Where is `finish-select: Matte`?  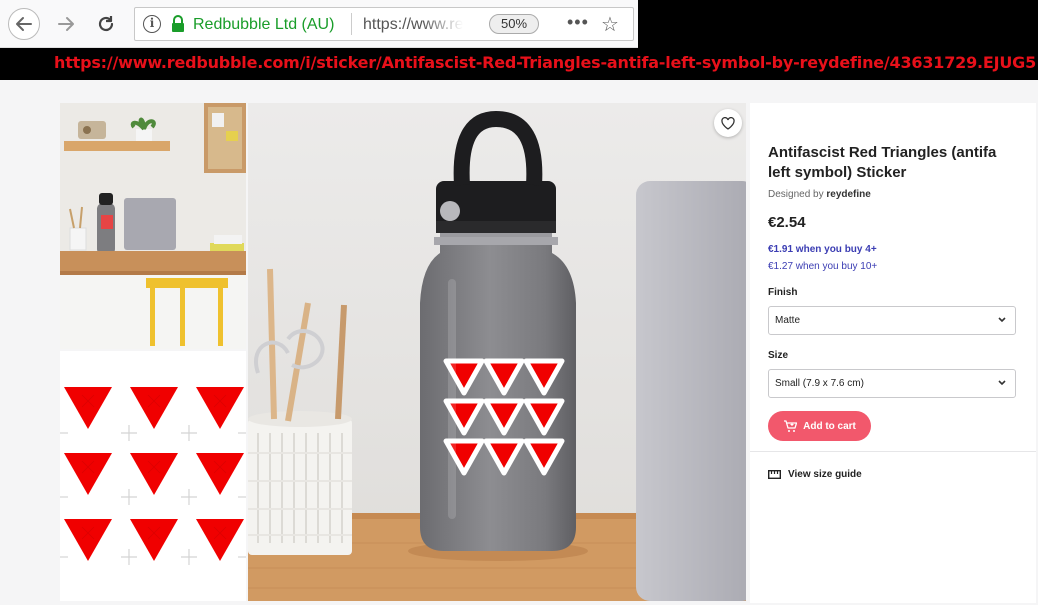
finish-select: Matte is located at coordinates (892, 320).